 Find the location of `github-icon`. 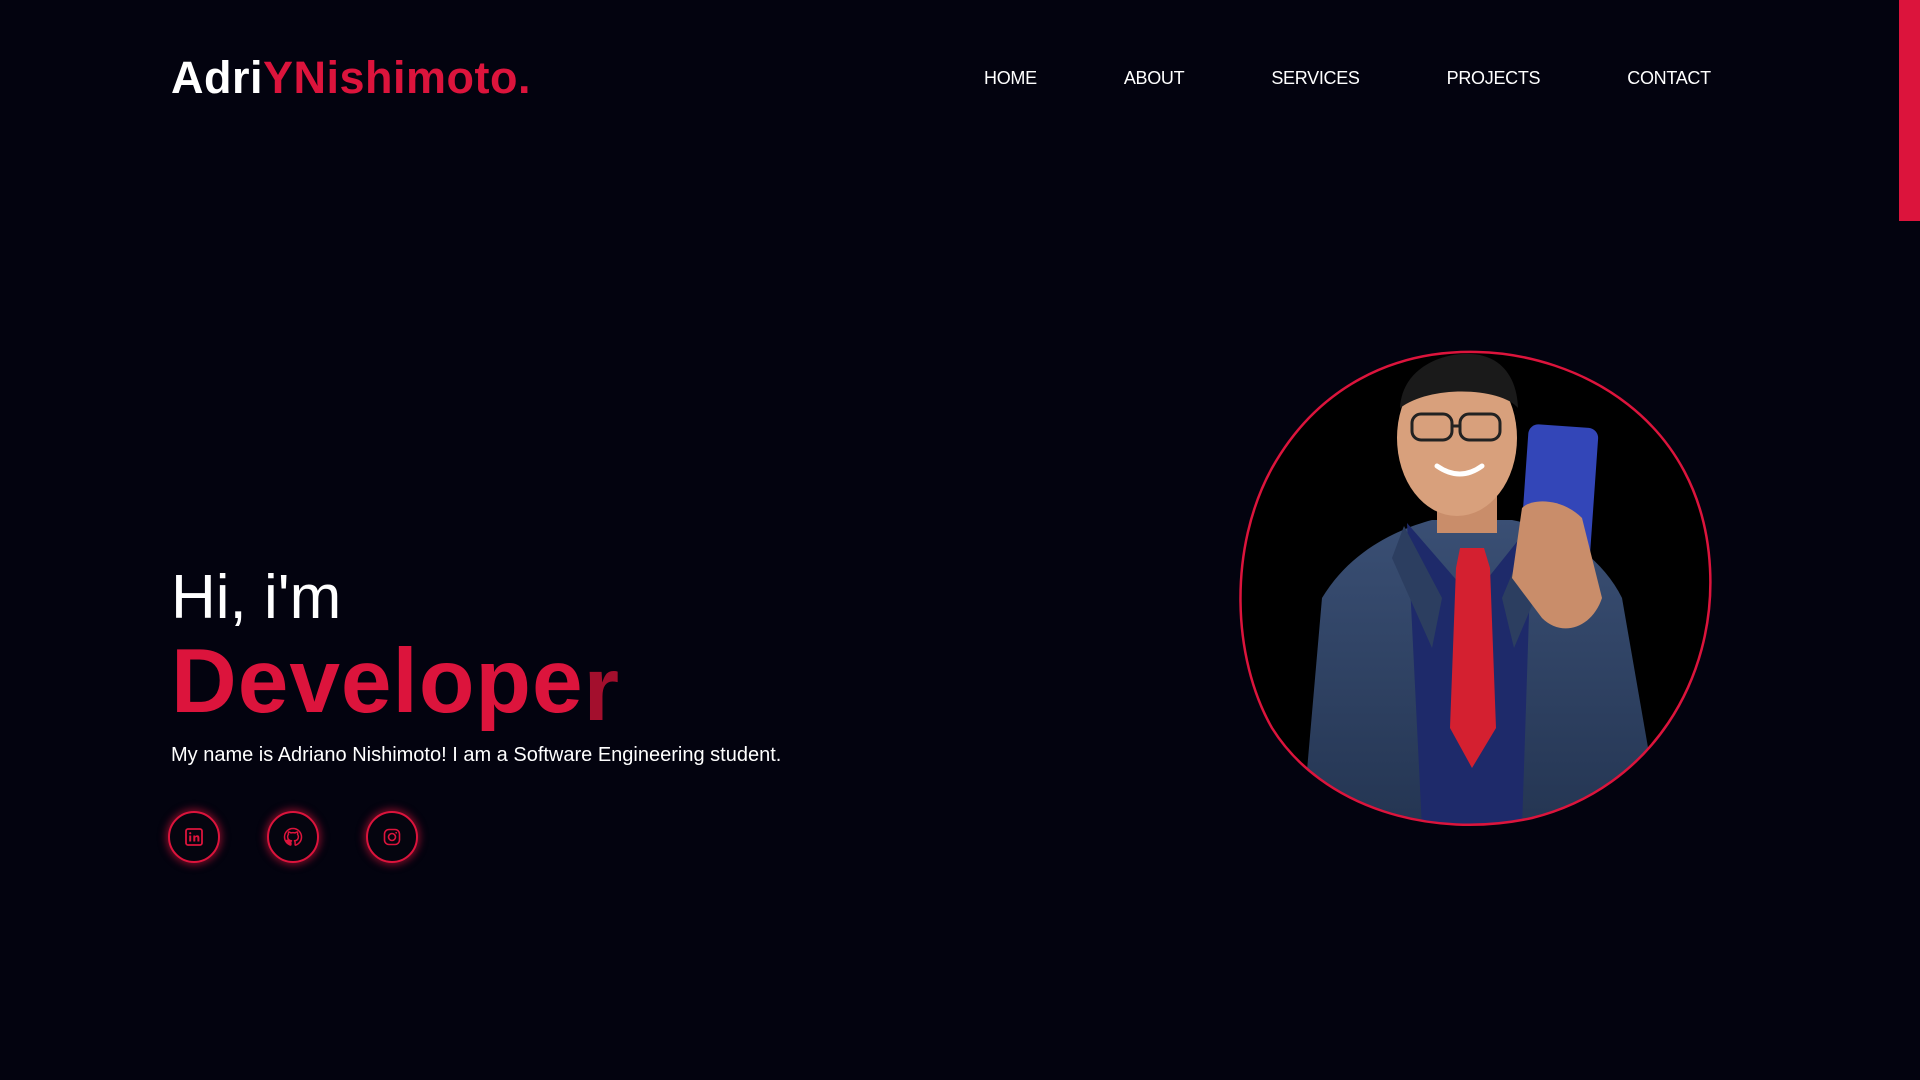

github-icon is located at coordinates (293, 837).